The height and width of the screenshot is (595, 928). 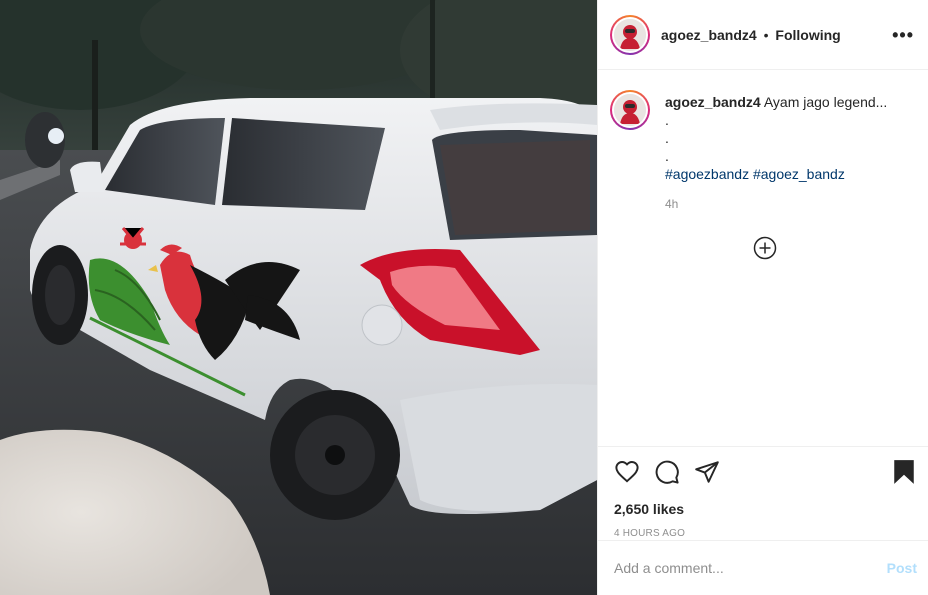 I want to click on caption-avatar, so click(x=630, y=110).